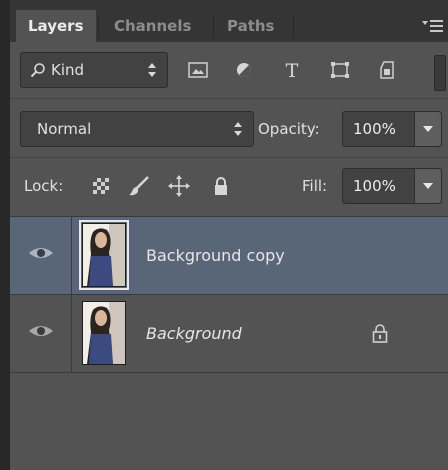  Describe the element at coordinates (215, 256) in the screenshot. I see `layer-name: Background copy` at that location.